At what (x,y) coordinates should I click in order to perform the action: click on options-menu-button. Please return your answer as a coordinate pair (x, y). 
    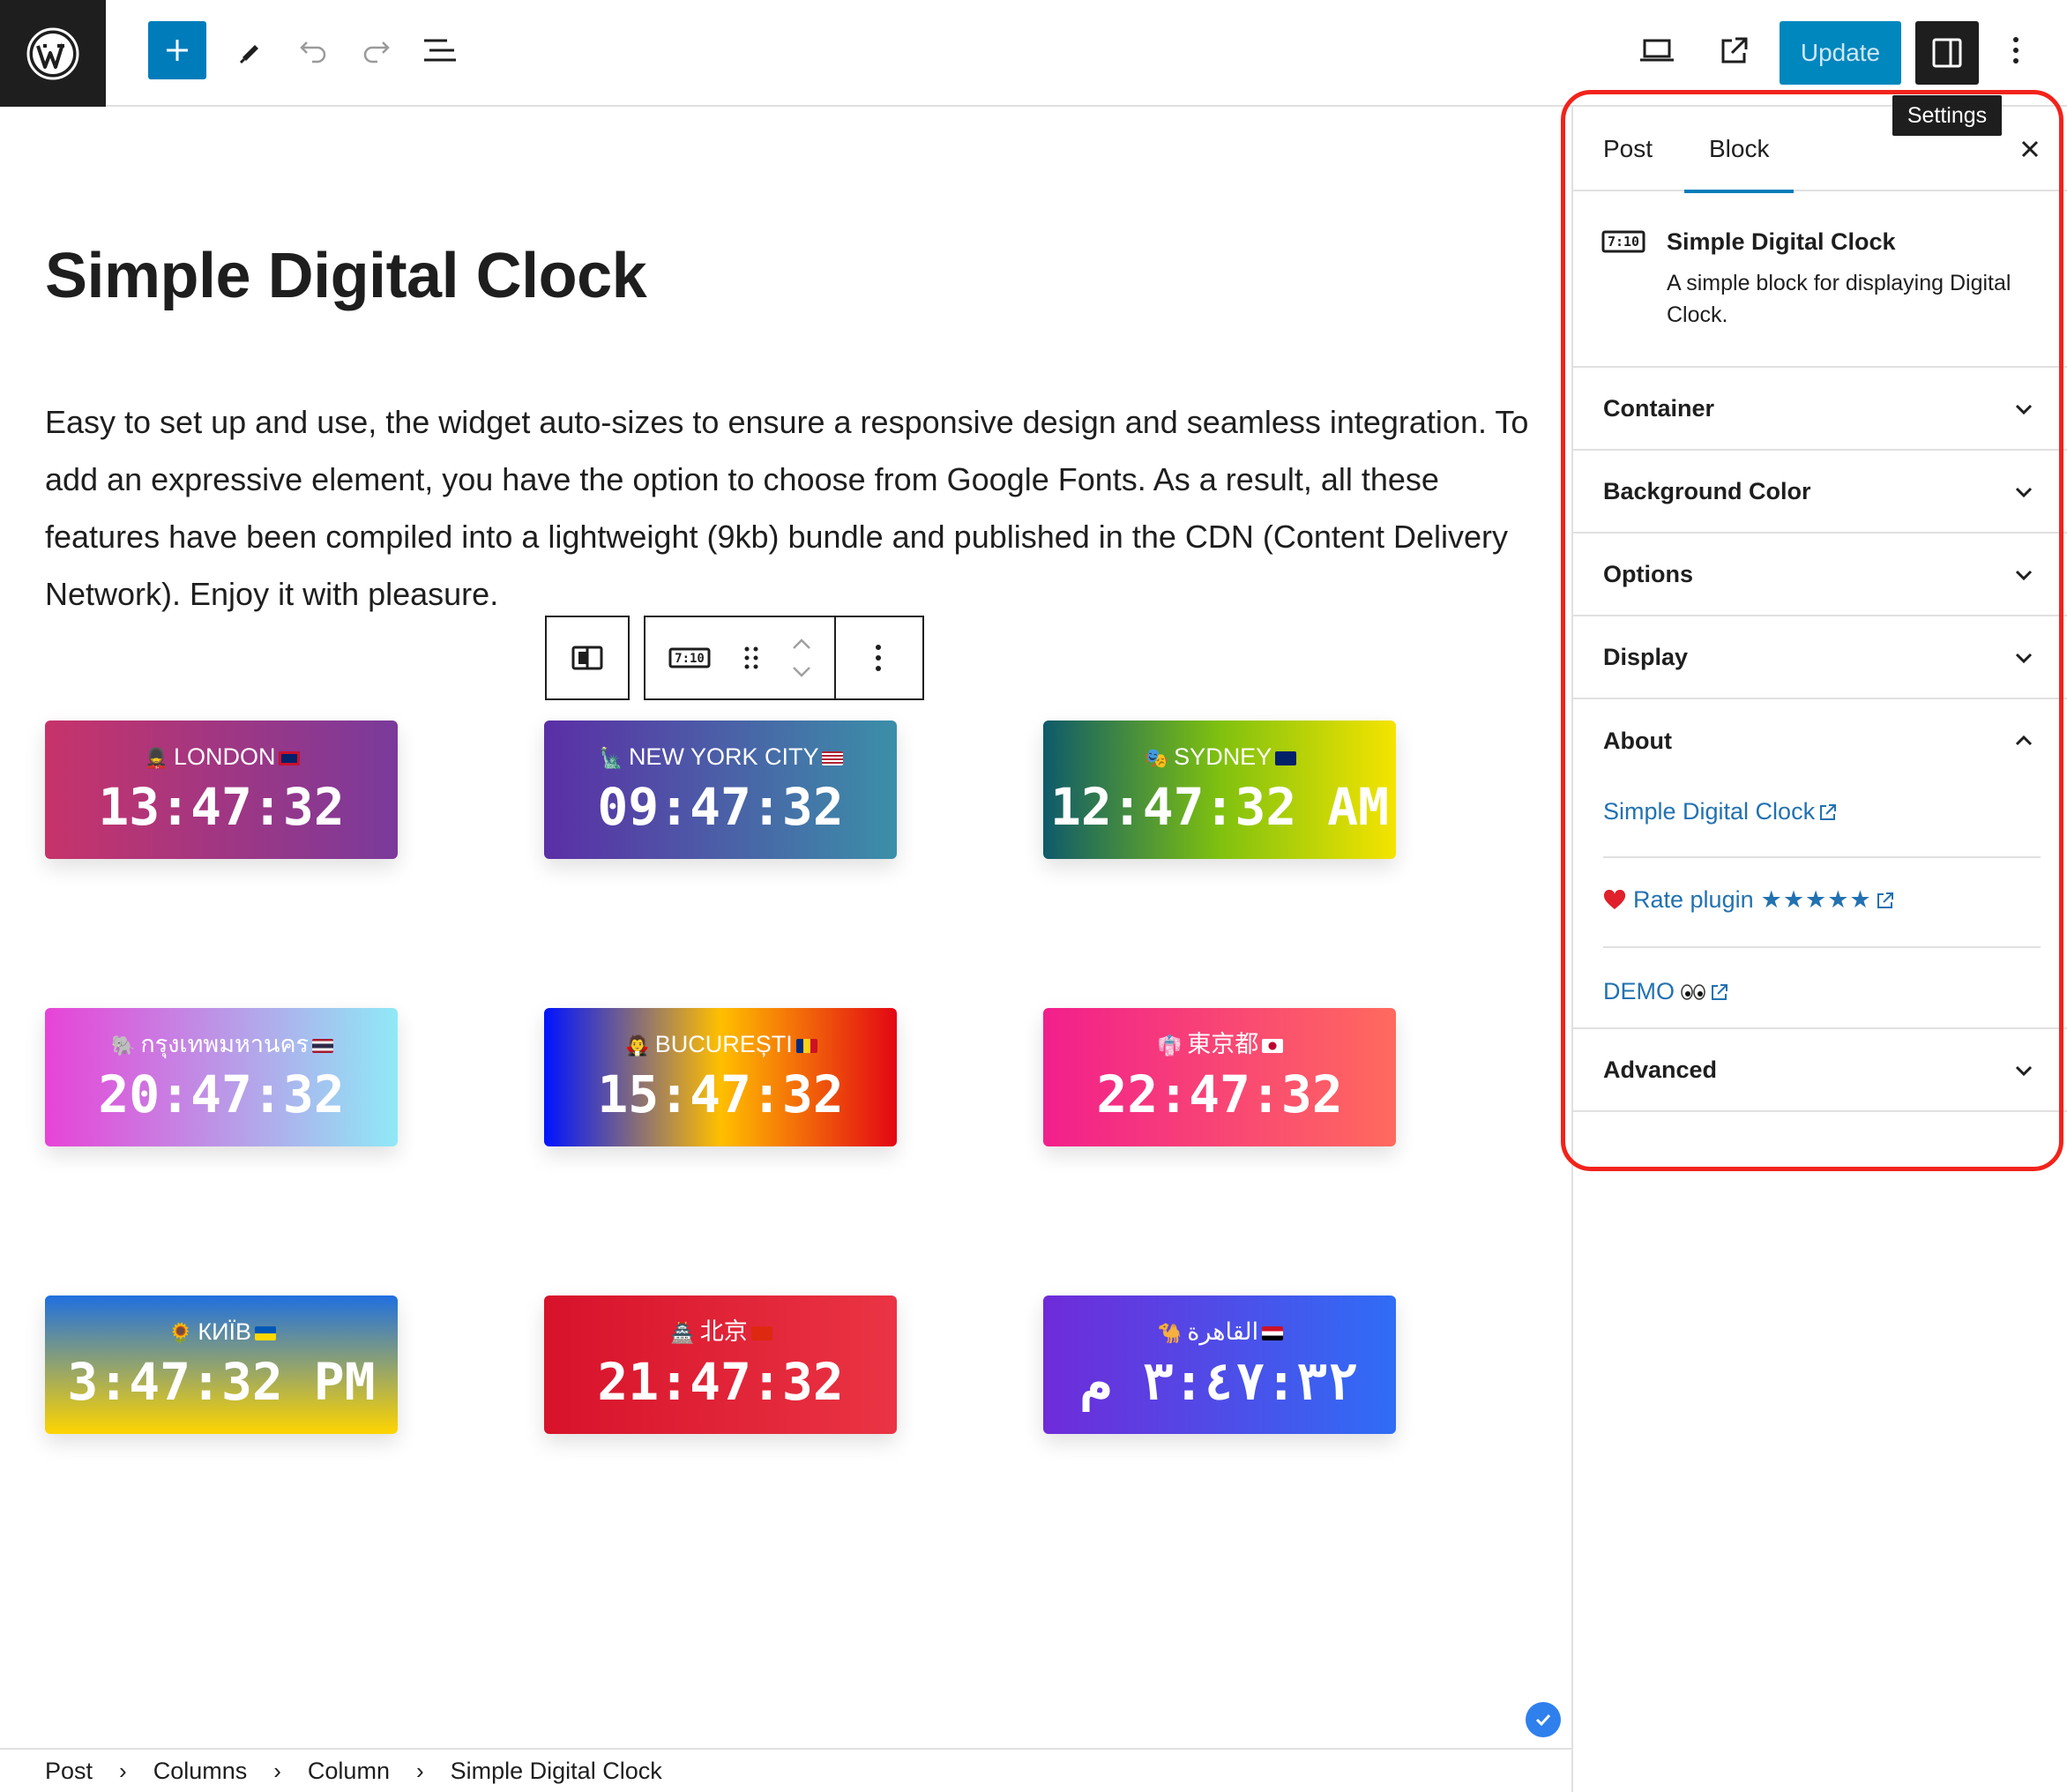
    Looking at the image, I should click on (2015, 50).